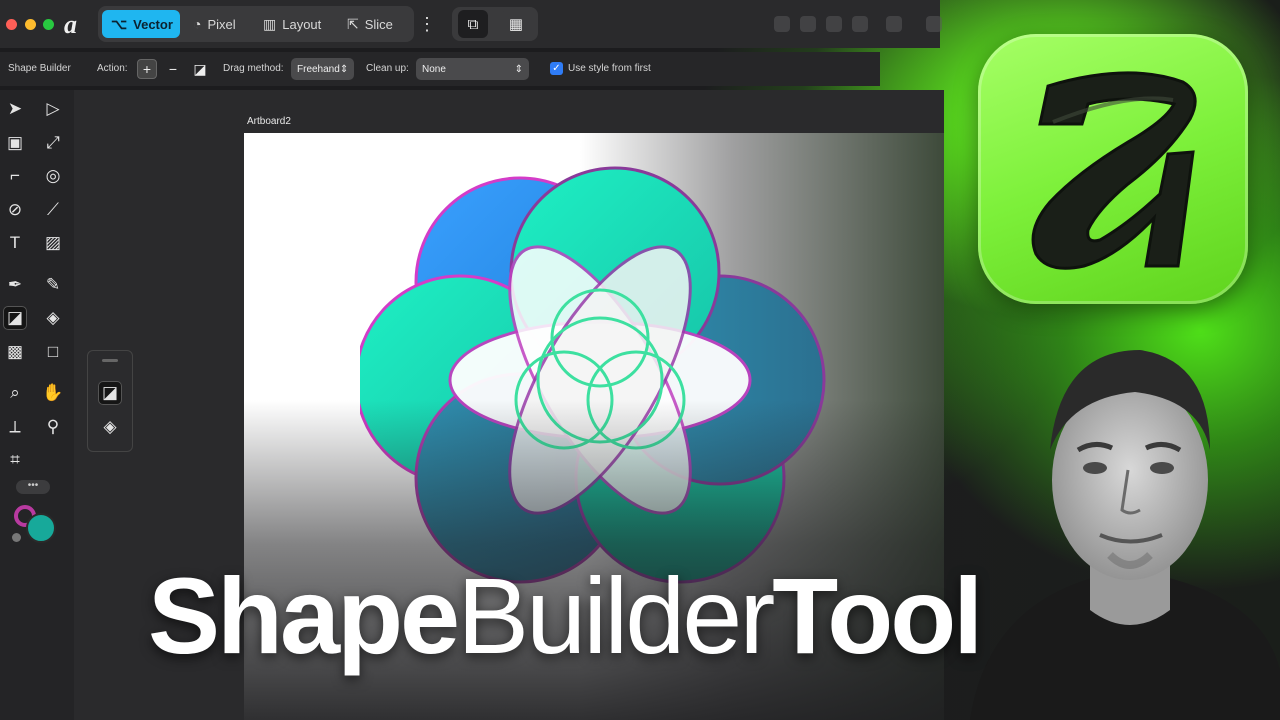 The height and width of the screenshot is (720, 1280). I want to click on flyout-grip, so click(110, 360).